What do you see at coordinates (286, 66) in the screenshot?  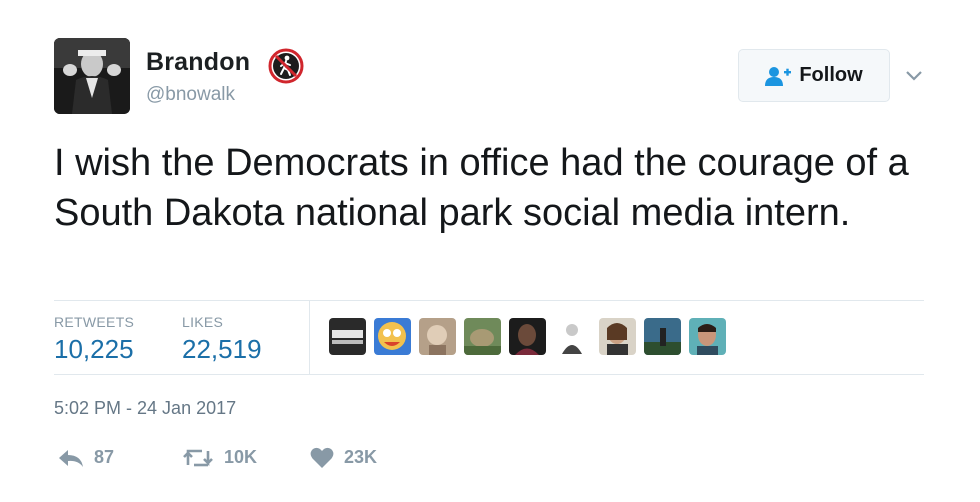 I see `no-walking-icon` at bounding box center [286, 66].